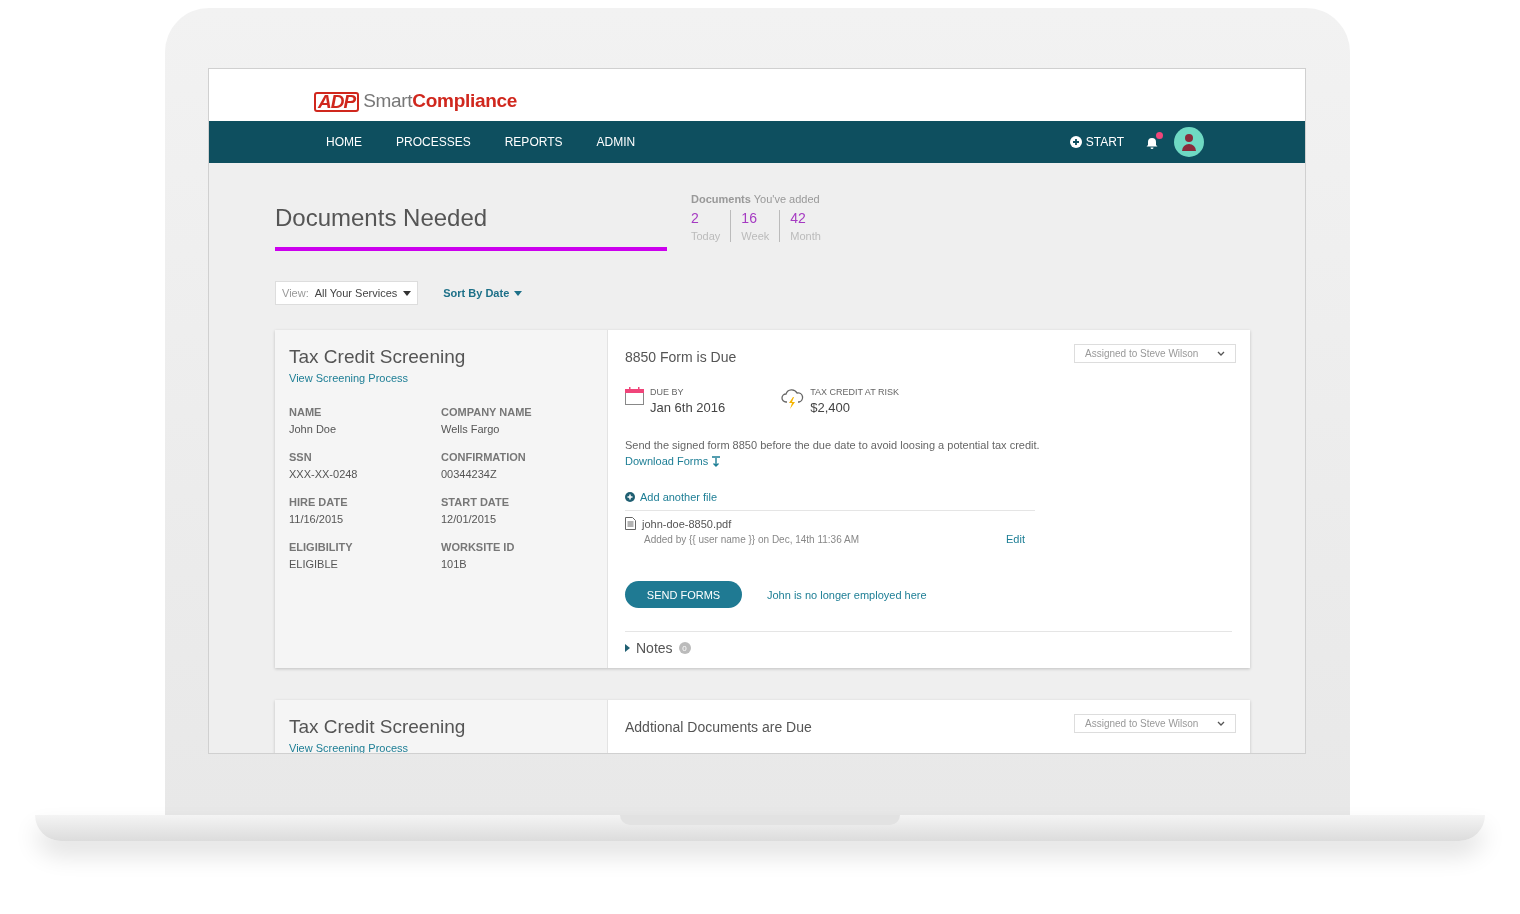 Image resolution: width=1520 pixels, height=914 pixels. What do you see at coordinates (695, 218) in the screenshot?
I see `stat-value: 2` at bounding box center [695, 218].